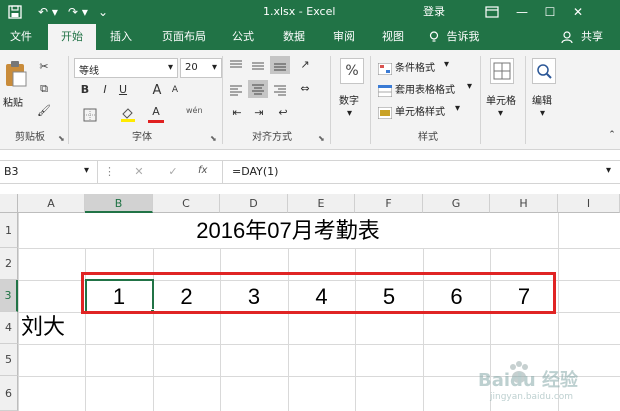  What do you see at coordinates (17, 75) in the screenshot?
I see `paste-icon` at bounding box center [17, 75].